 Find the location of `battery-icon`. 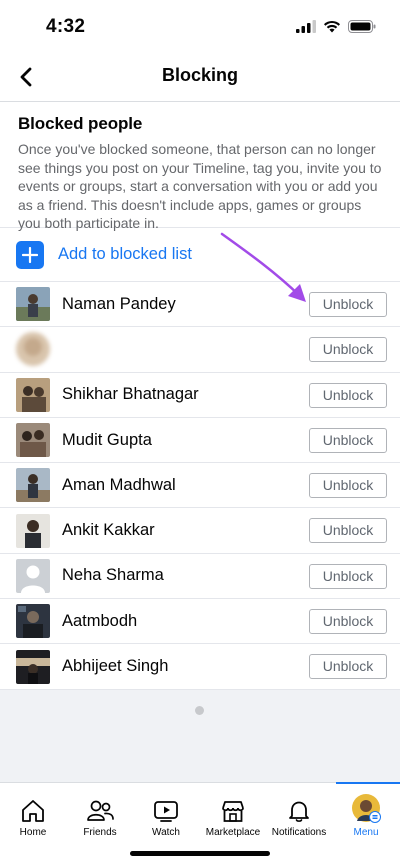

battery-icon is located at coordinates (362, 26).